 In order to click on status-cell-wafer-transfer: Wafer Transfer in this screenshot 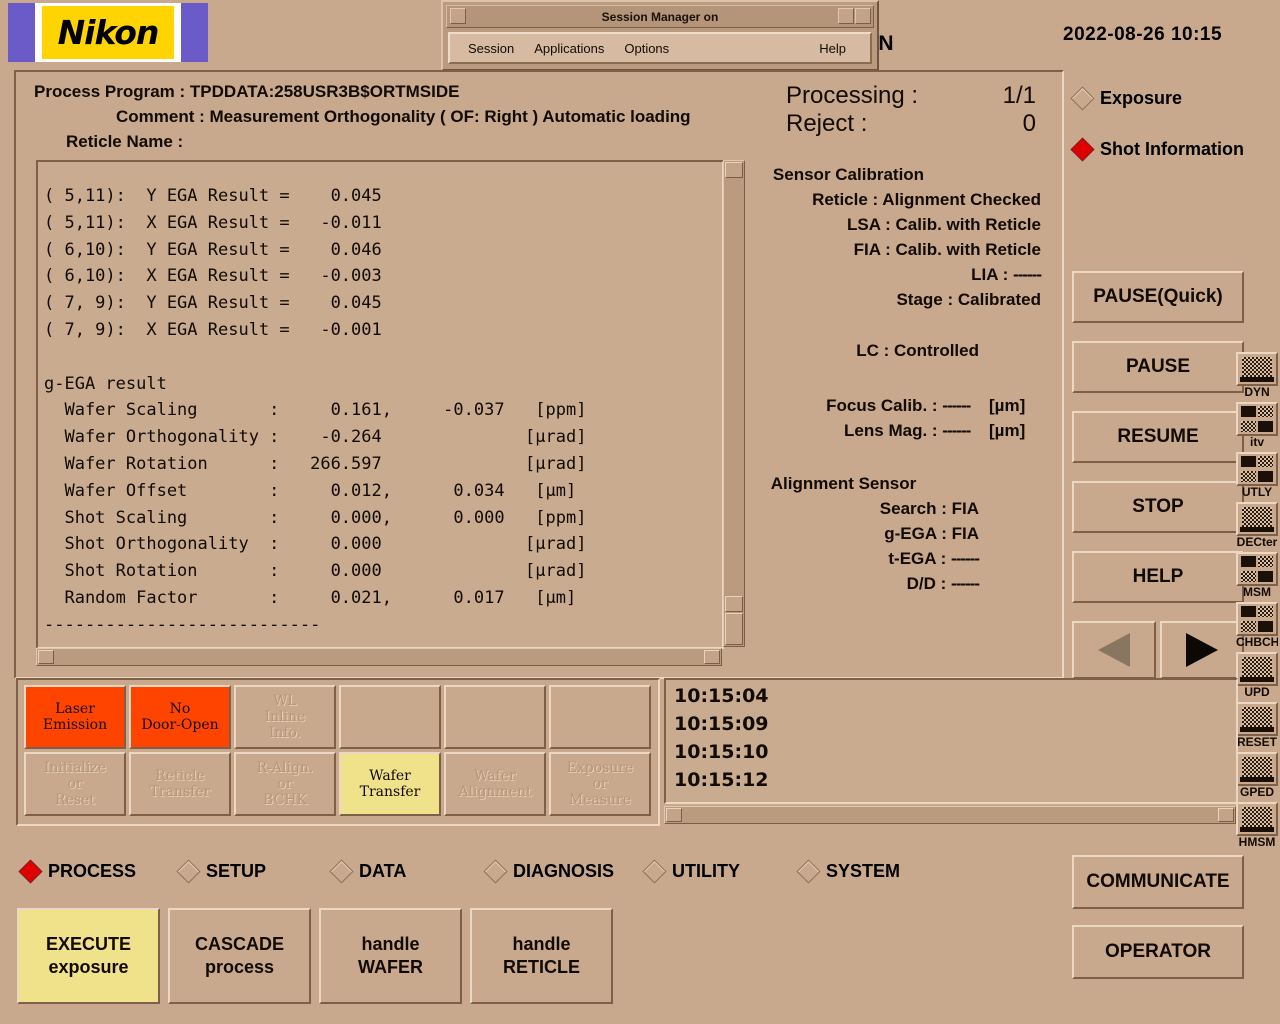, I will do `click(390, 784)`.